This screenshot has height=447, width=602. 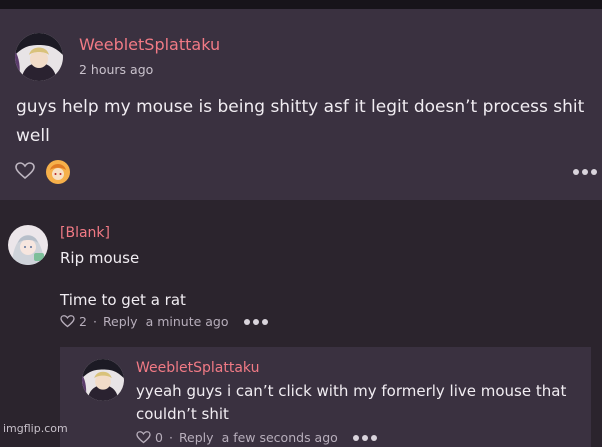 I want to click on watermark: imgflip.com, so click(x=35, y=428).